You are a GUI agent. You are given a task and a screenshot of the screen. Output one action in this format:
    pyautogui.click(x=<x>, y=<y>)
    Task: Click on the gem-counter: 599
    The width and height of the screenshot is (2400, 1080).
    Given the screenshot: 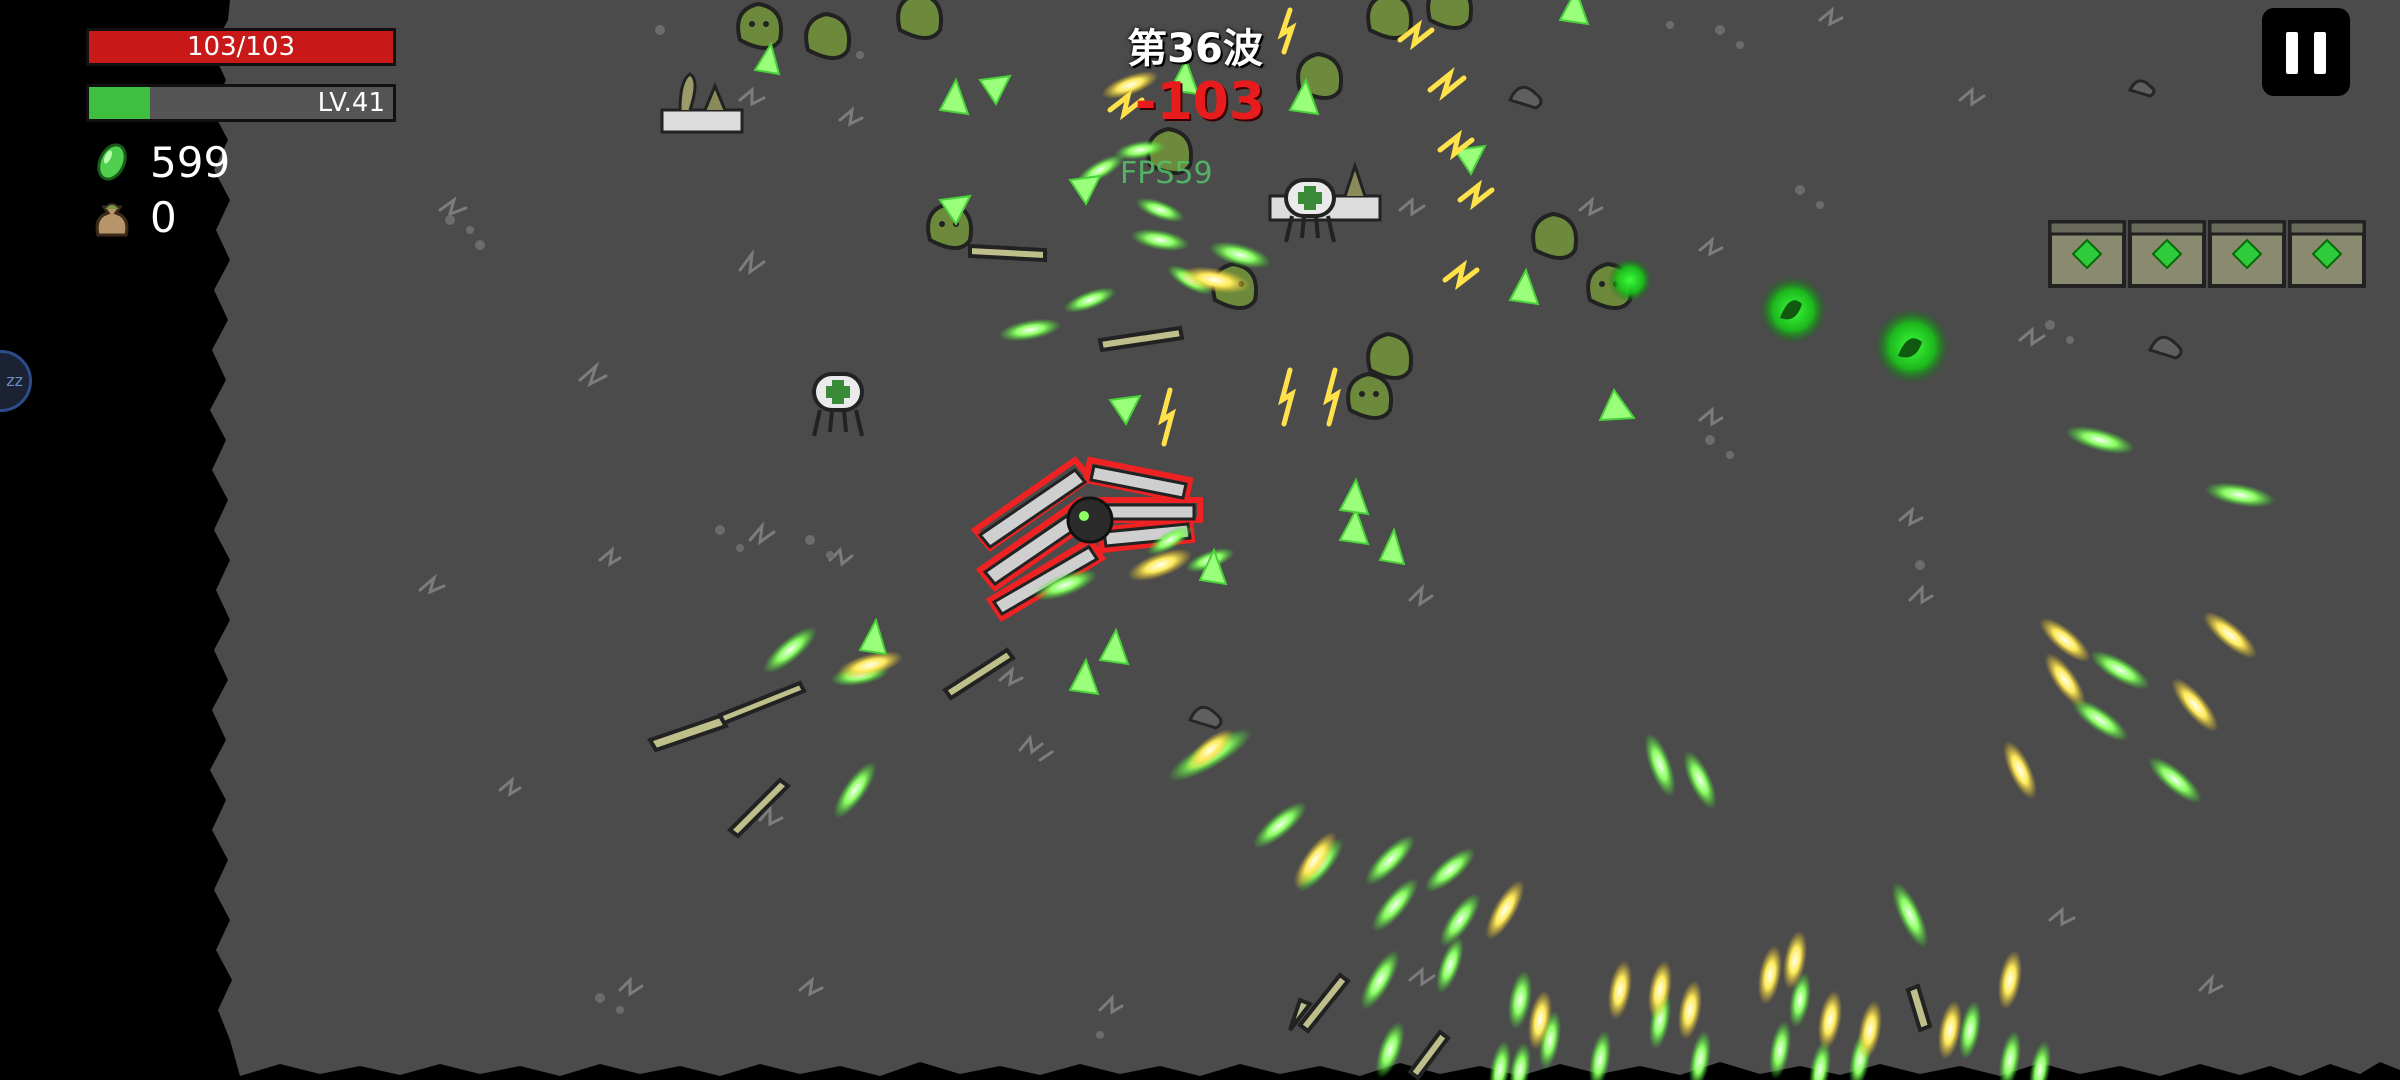 What is the action you would take?
    pyautogui.click(x=160, y=162)
    